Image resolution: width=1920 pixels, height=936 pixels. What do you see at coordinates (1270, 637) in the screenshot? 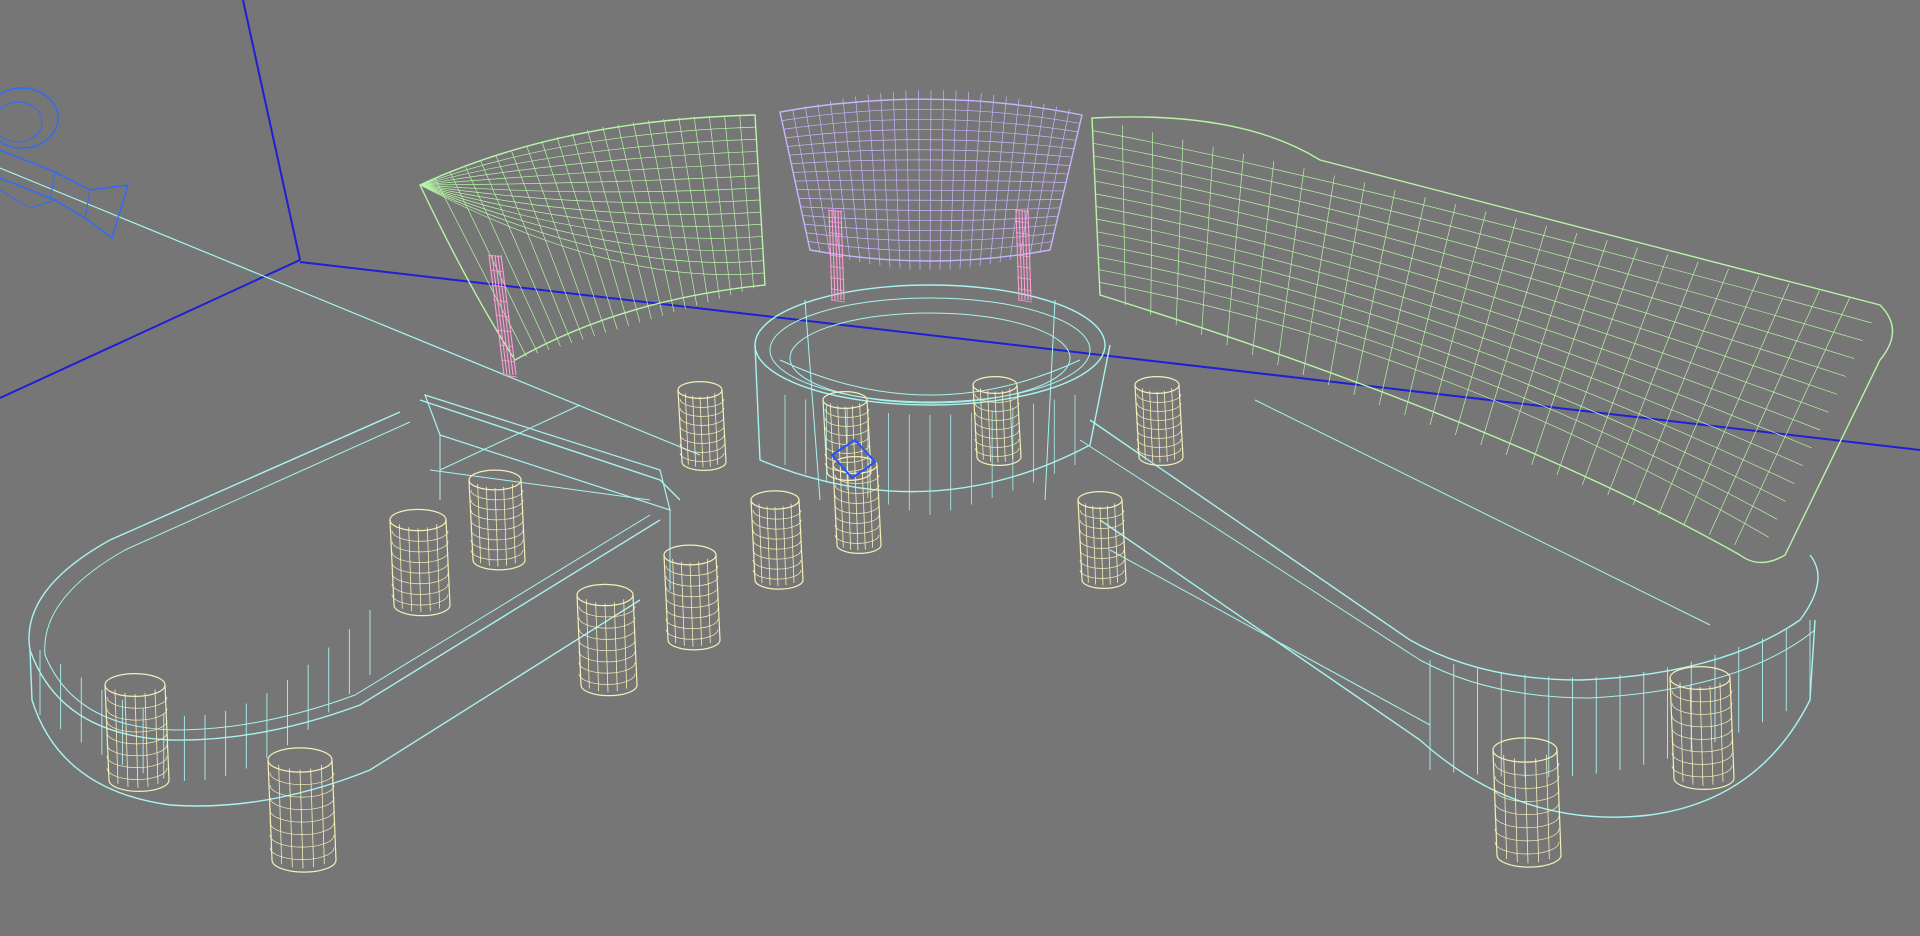
I see `seat-guide` at bounding box center [1270, 637].